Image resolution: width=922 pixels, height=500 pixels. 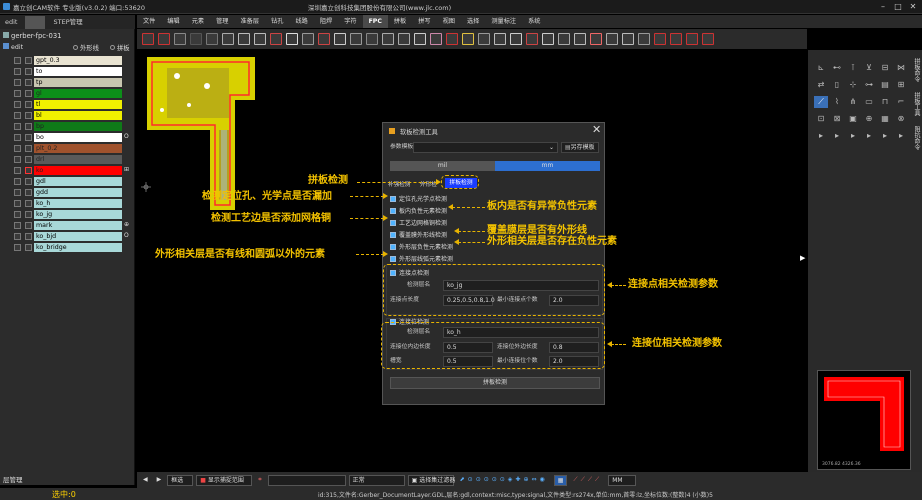 What do you see at coordinates (224, 480) in the screenshot?
I see `snap-toggle-button: ■ 显示捕捉范围` at bounding box center [224, 480].